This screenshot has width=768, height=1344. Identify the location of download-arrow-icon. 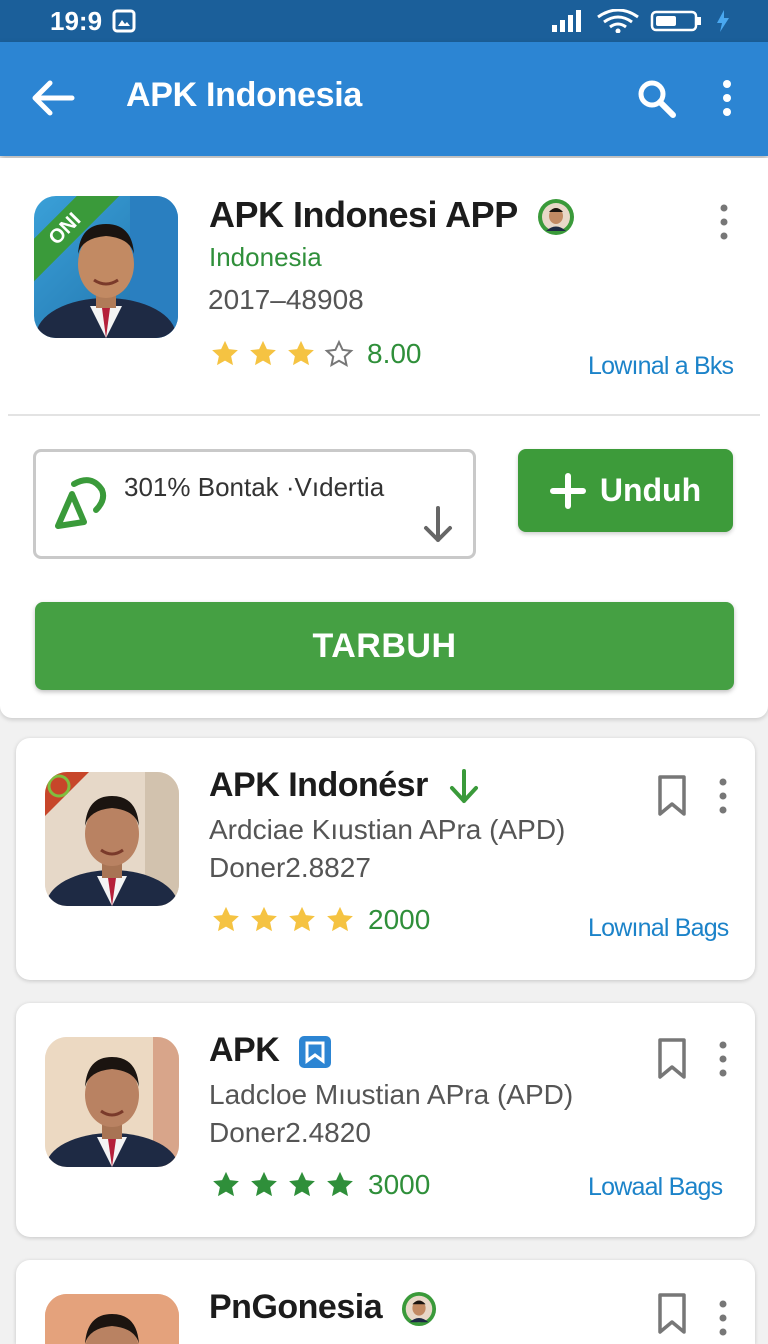
(463, 786).